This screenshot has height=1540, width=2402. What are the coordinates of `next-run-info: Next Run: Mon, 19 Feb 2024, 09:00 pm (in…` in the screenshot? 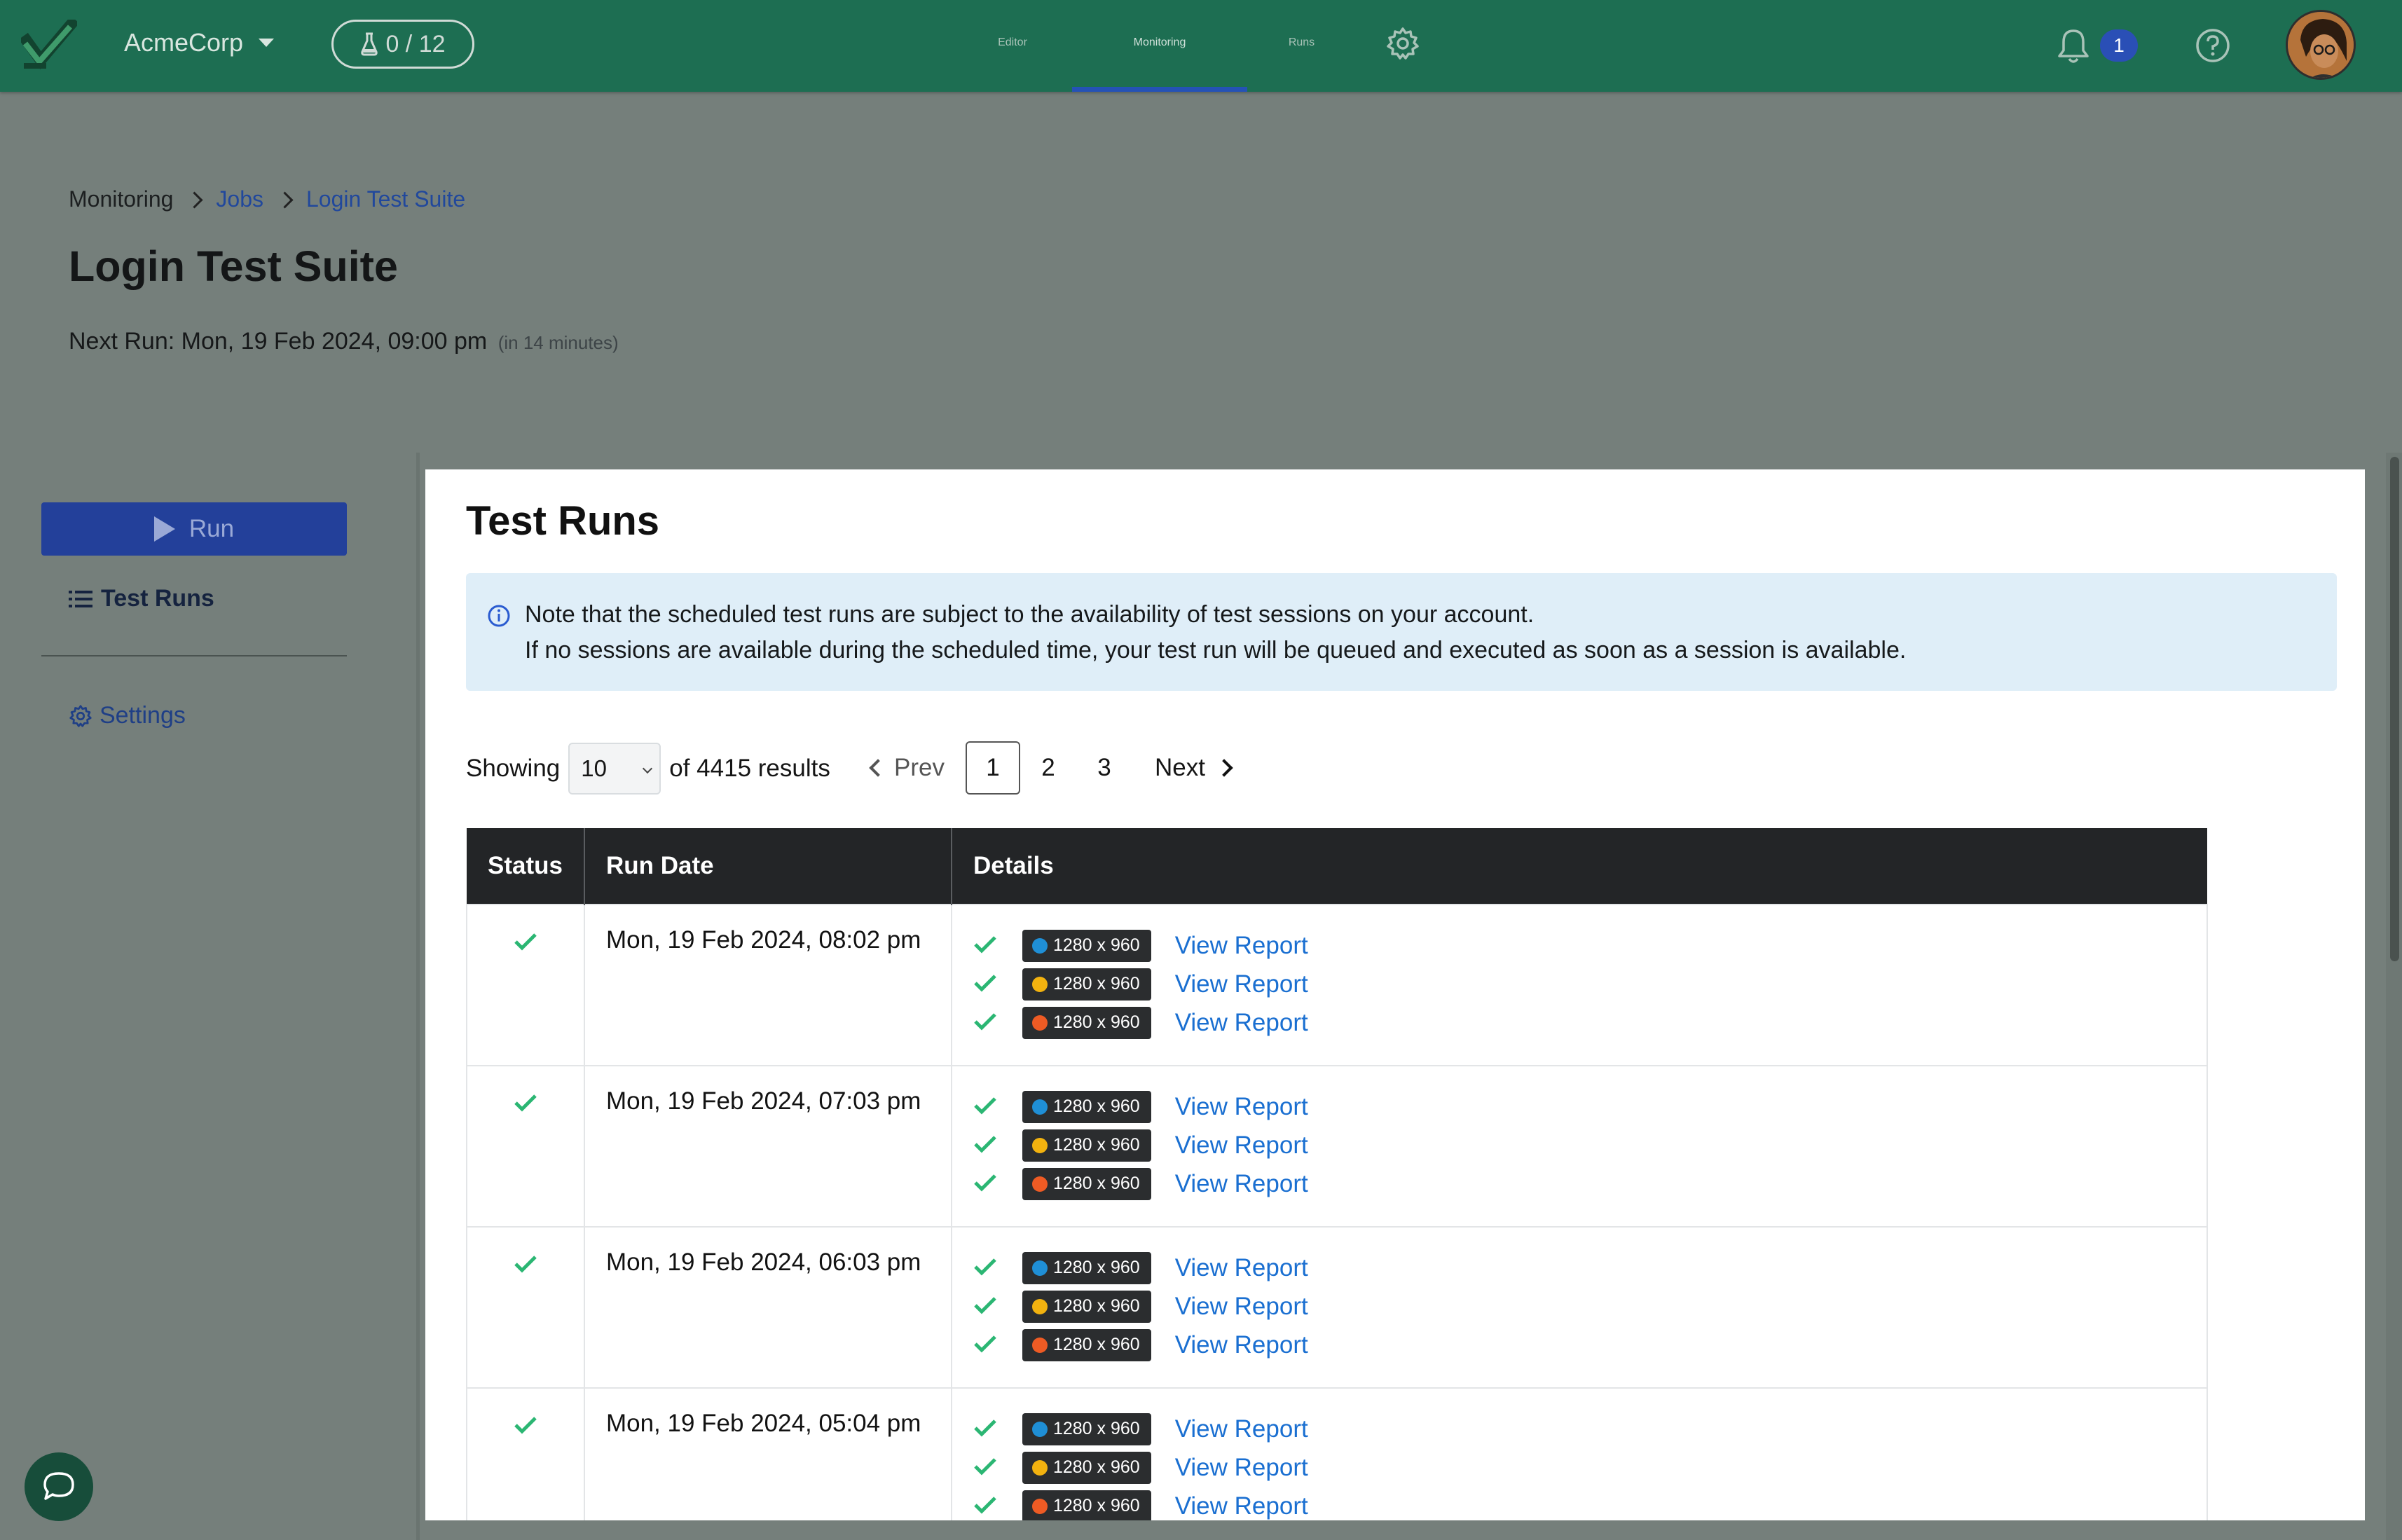 It's located at (344, 341).